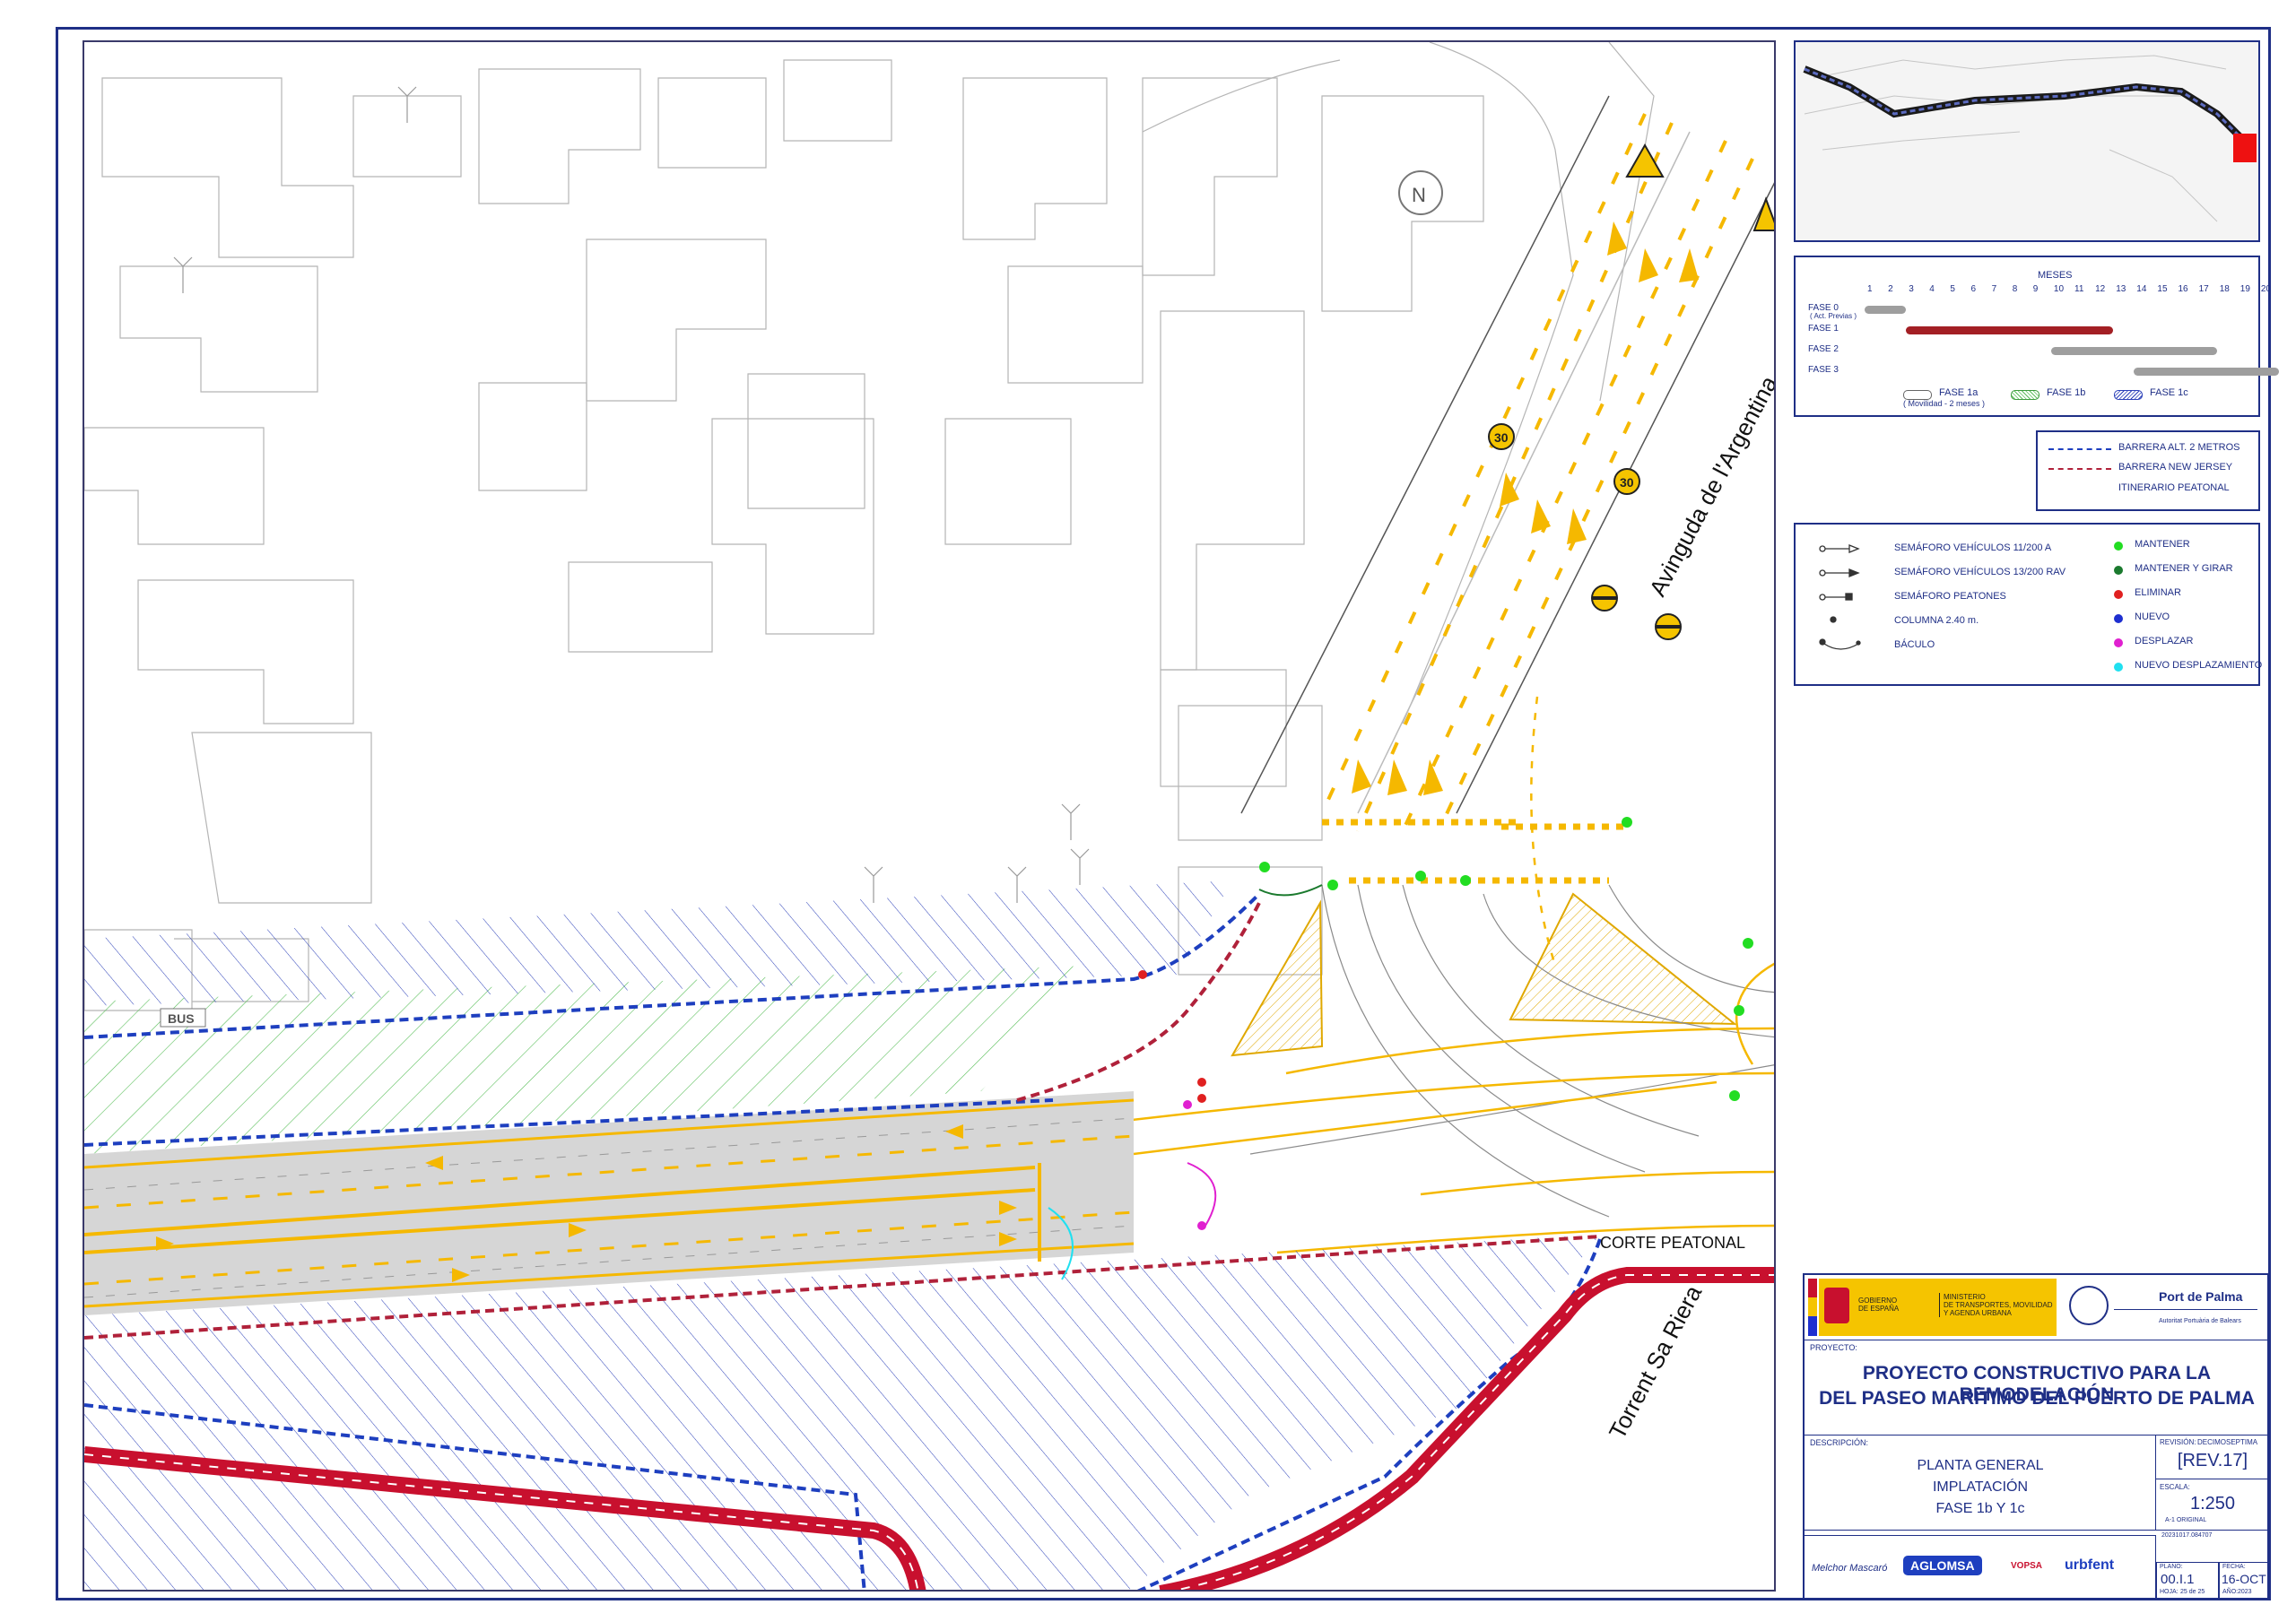  I want to click on escala-cell: ESCALA: 1:250 A-1 ORIGINAL, so click(2212, 1504).